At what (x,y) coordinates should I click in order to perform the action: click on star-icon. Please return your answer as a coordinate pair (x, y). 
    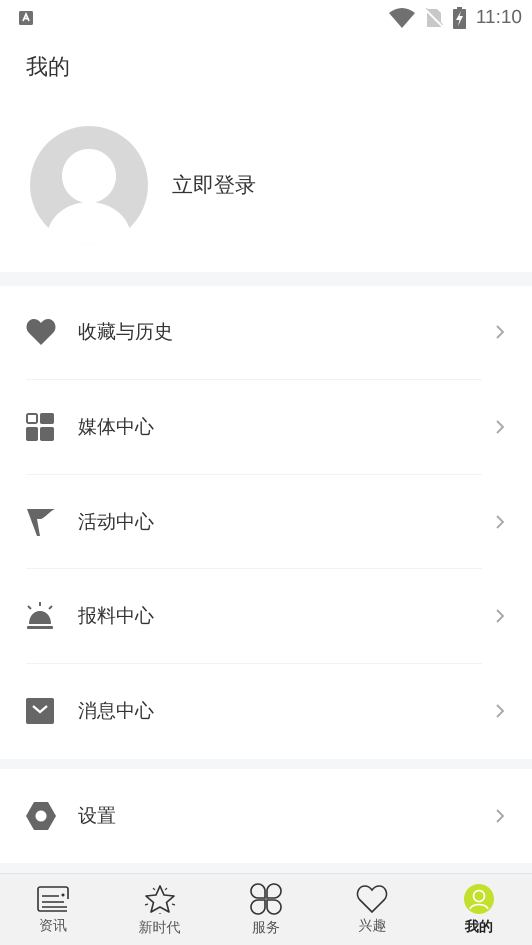
    Looking at the image, I should click on (159, 898).